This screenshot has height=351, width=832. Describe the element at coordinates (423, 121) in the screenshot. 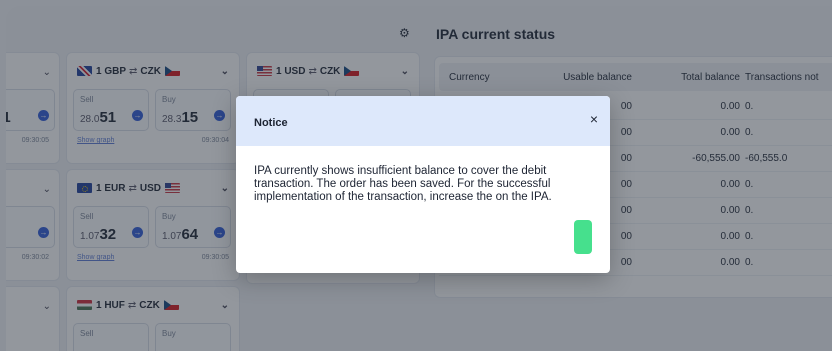

I see `dialog-header: Notice ×` at that location.